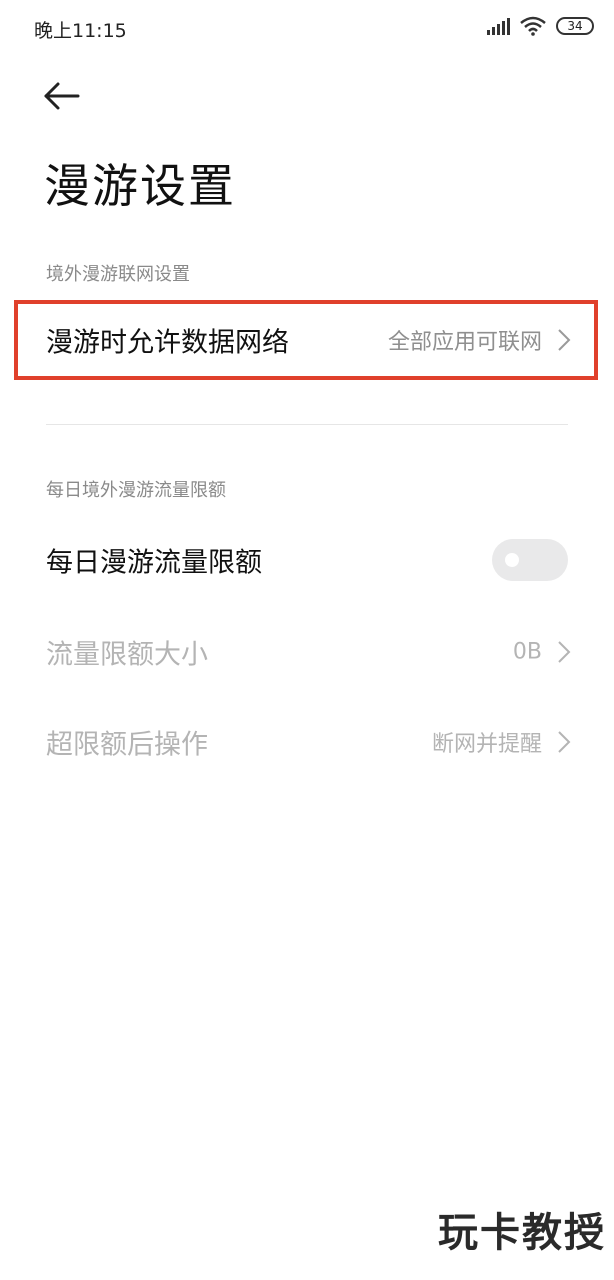  I want to click on toggle-knob, so click(512, 560).